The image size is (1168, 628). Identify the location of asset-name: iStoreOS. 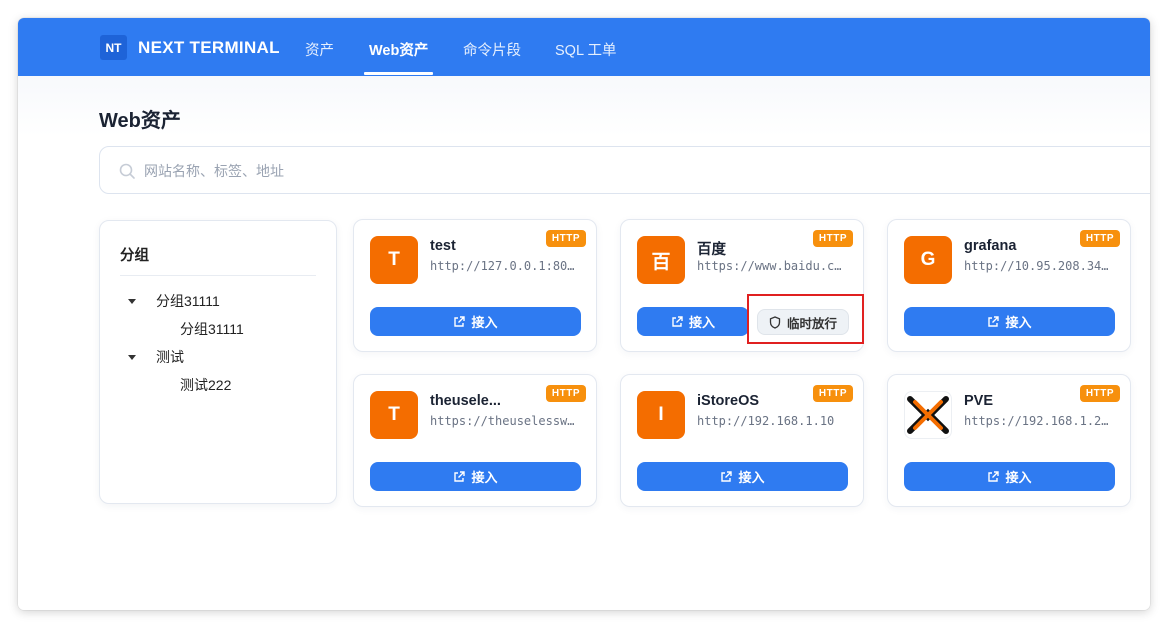
(728, 401).